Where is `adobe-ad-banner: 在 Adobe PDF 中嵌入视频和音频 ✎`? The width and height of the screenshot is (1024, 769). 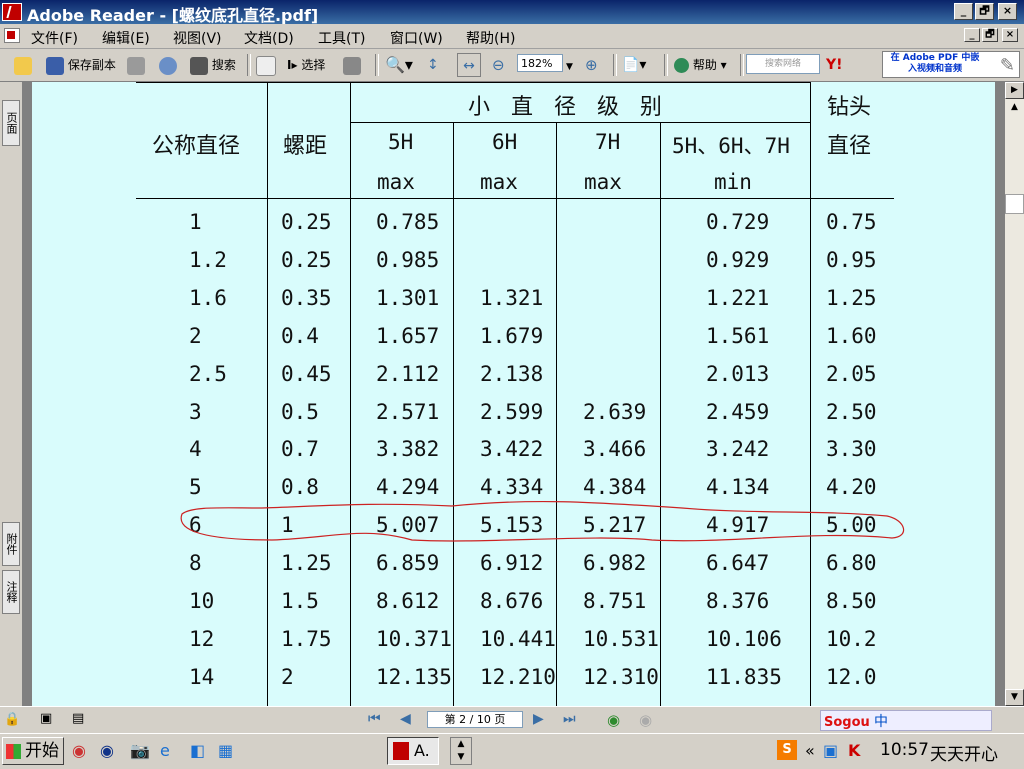 adobe-ad-banner: 在 Adobe PDF 中嵌入视频和音频 ✎ is located at coordinates (951, 64).